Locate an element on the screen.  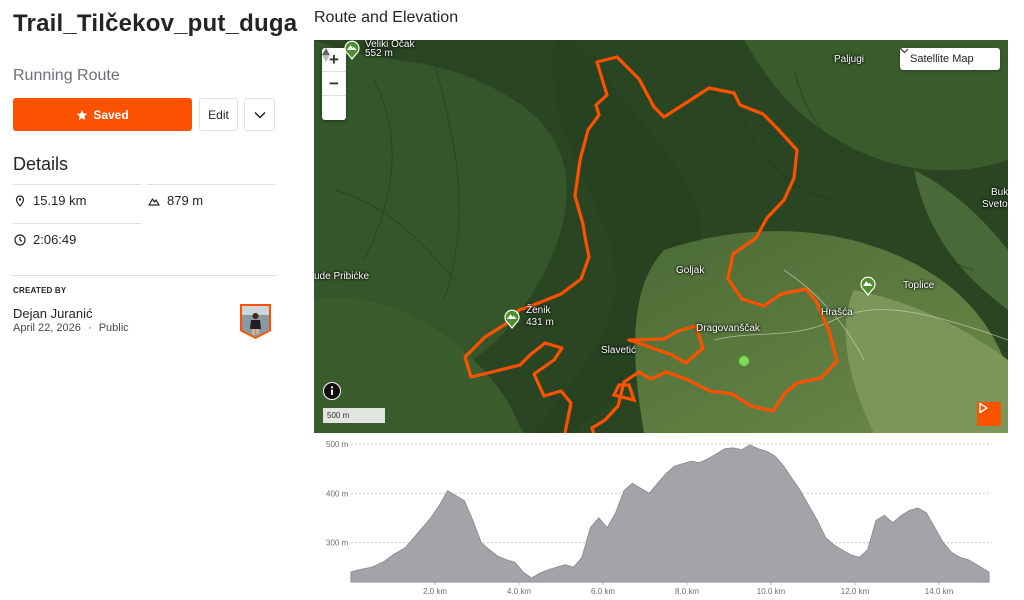
x-tick-label: 6.0 km is located at coordinates (603, 591).